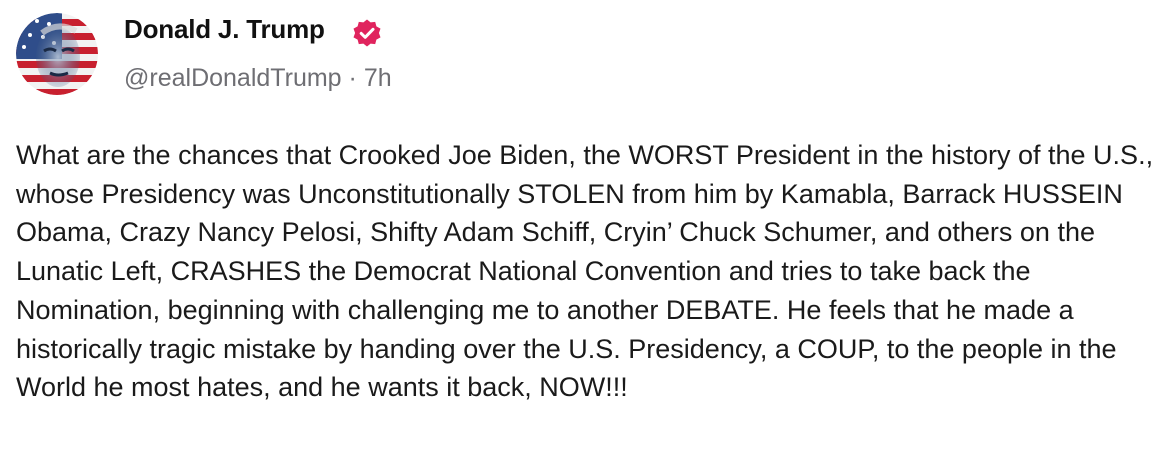 Image resolution: width=1172 pixels, height=468 pixels. I want to click on author-name: Donald J. Trump, so click(224, 29).